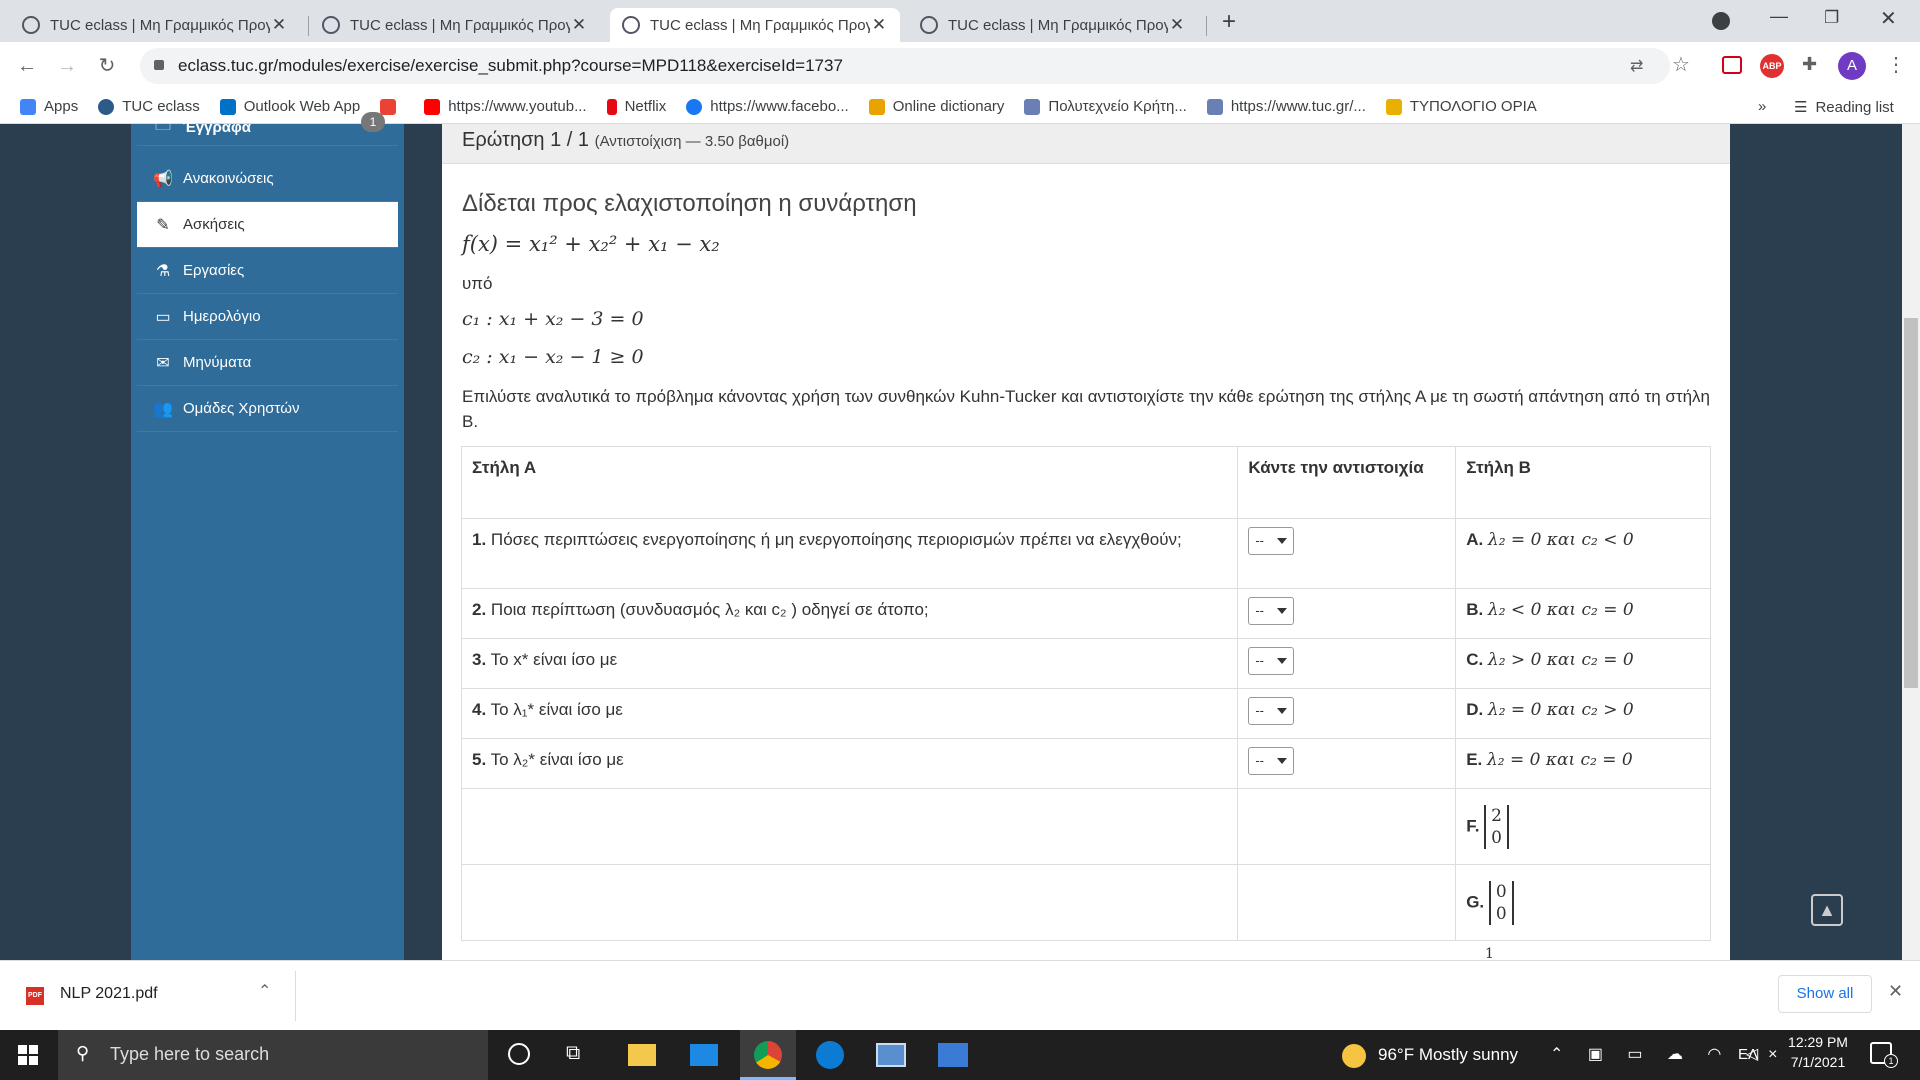 This screenshot has width=1920, height=1080. Describe the element at coordinates (163, 179) in the screenshot. I see `bullhorn-icon: 📢` at that location.